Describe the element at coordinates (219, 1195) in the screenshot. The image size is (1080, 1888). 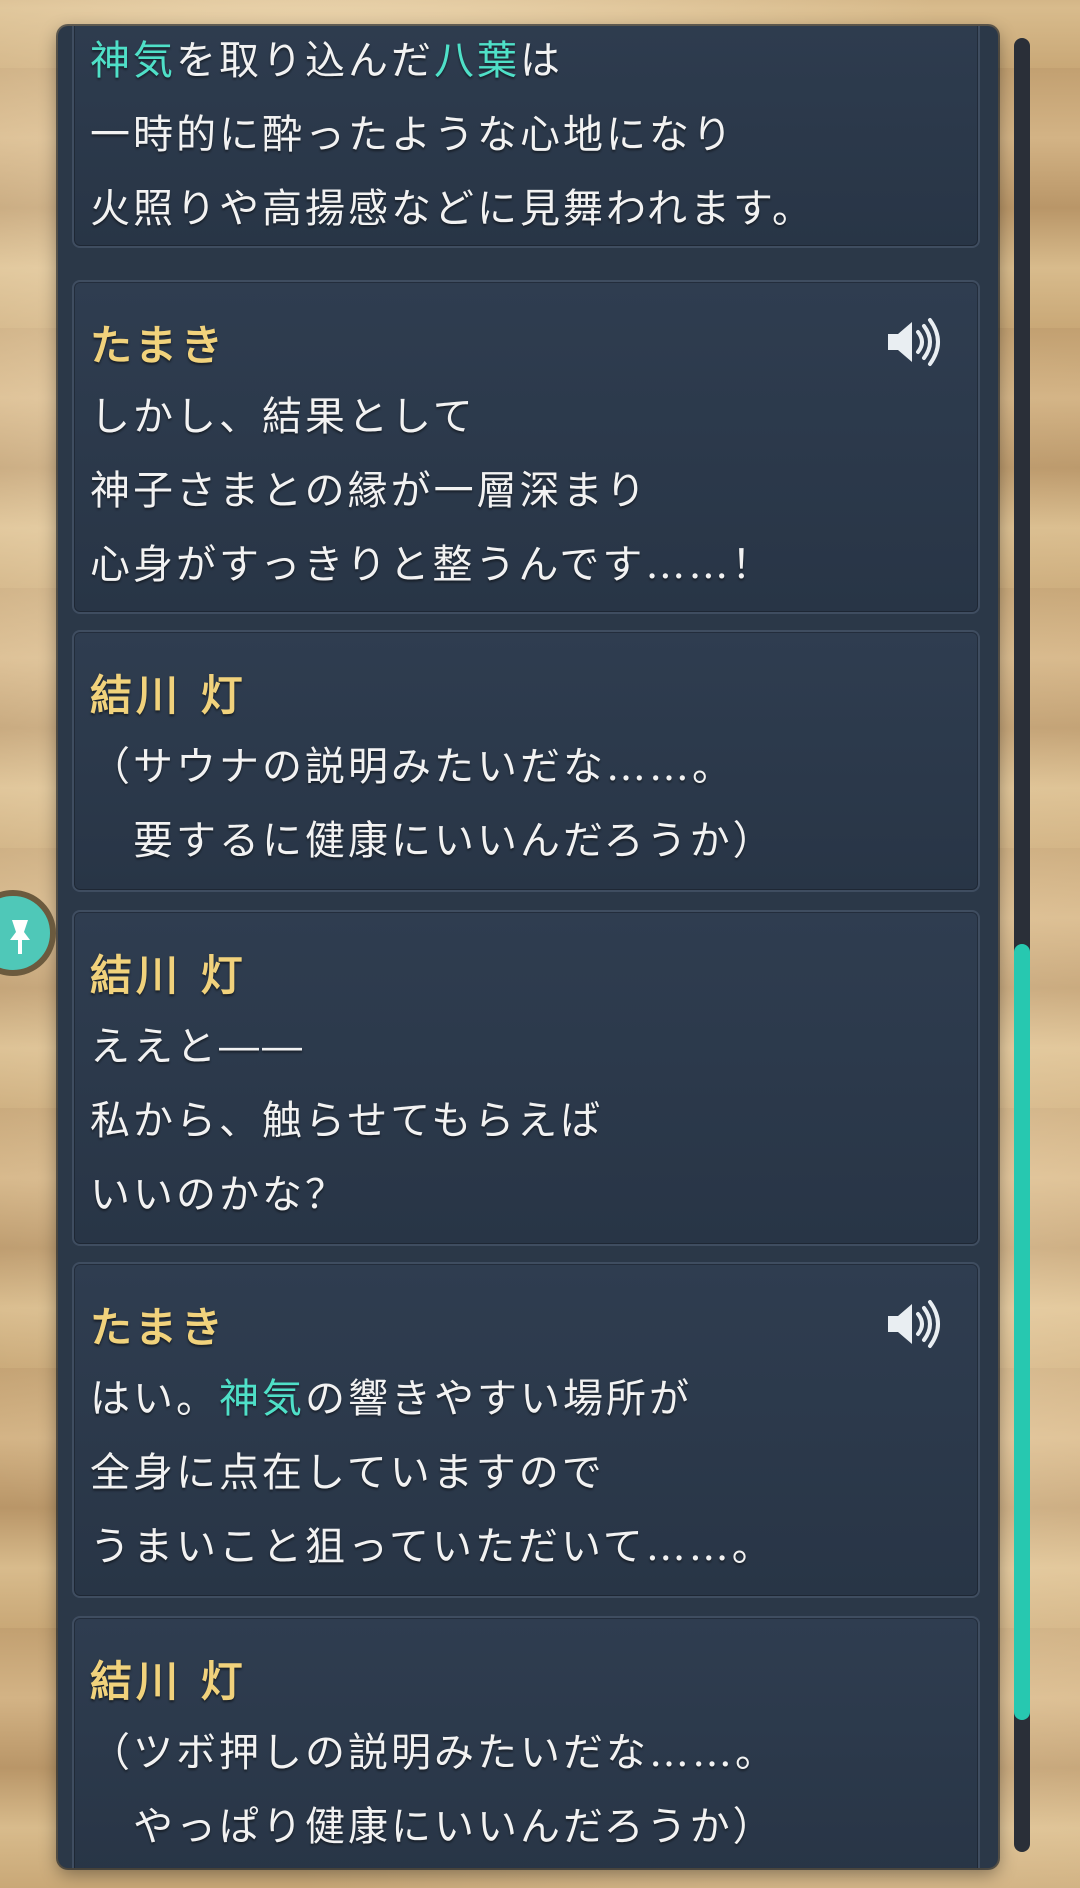
I see `line-text: いいのかな？` at that location.